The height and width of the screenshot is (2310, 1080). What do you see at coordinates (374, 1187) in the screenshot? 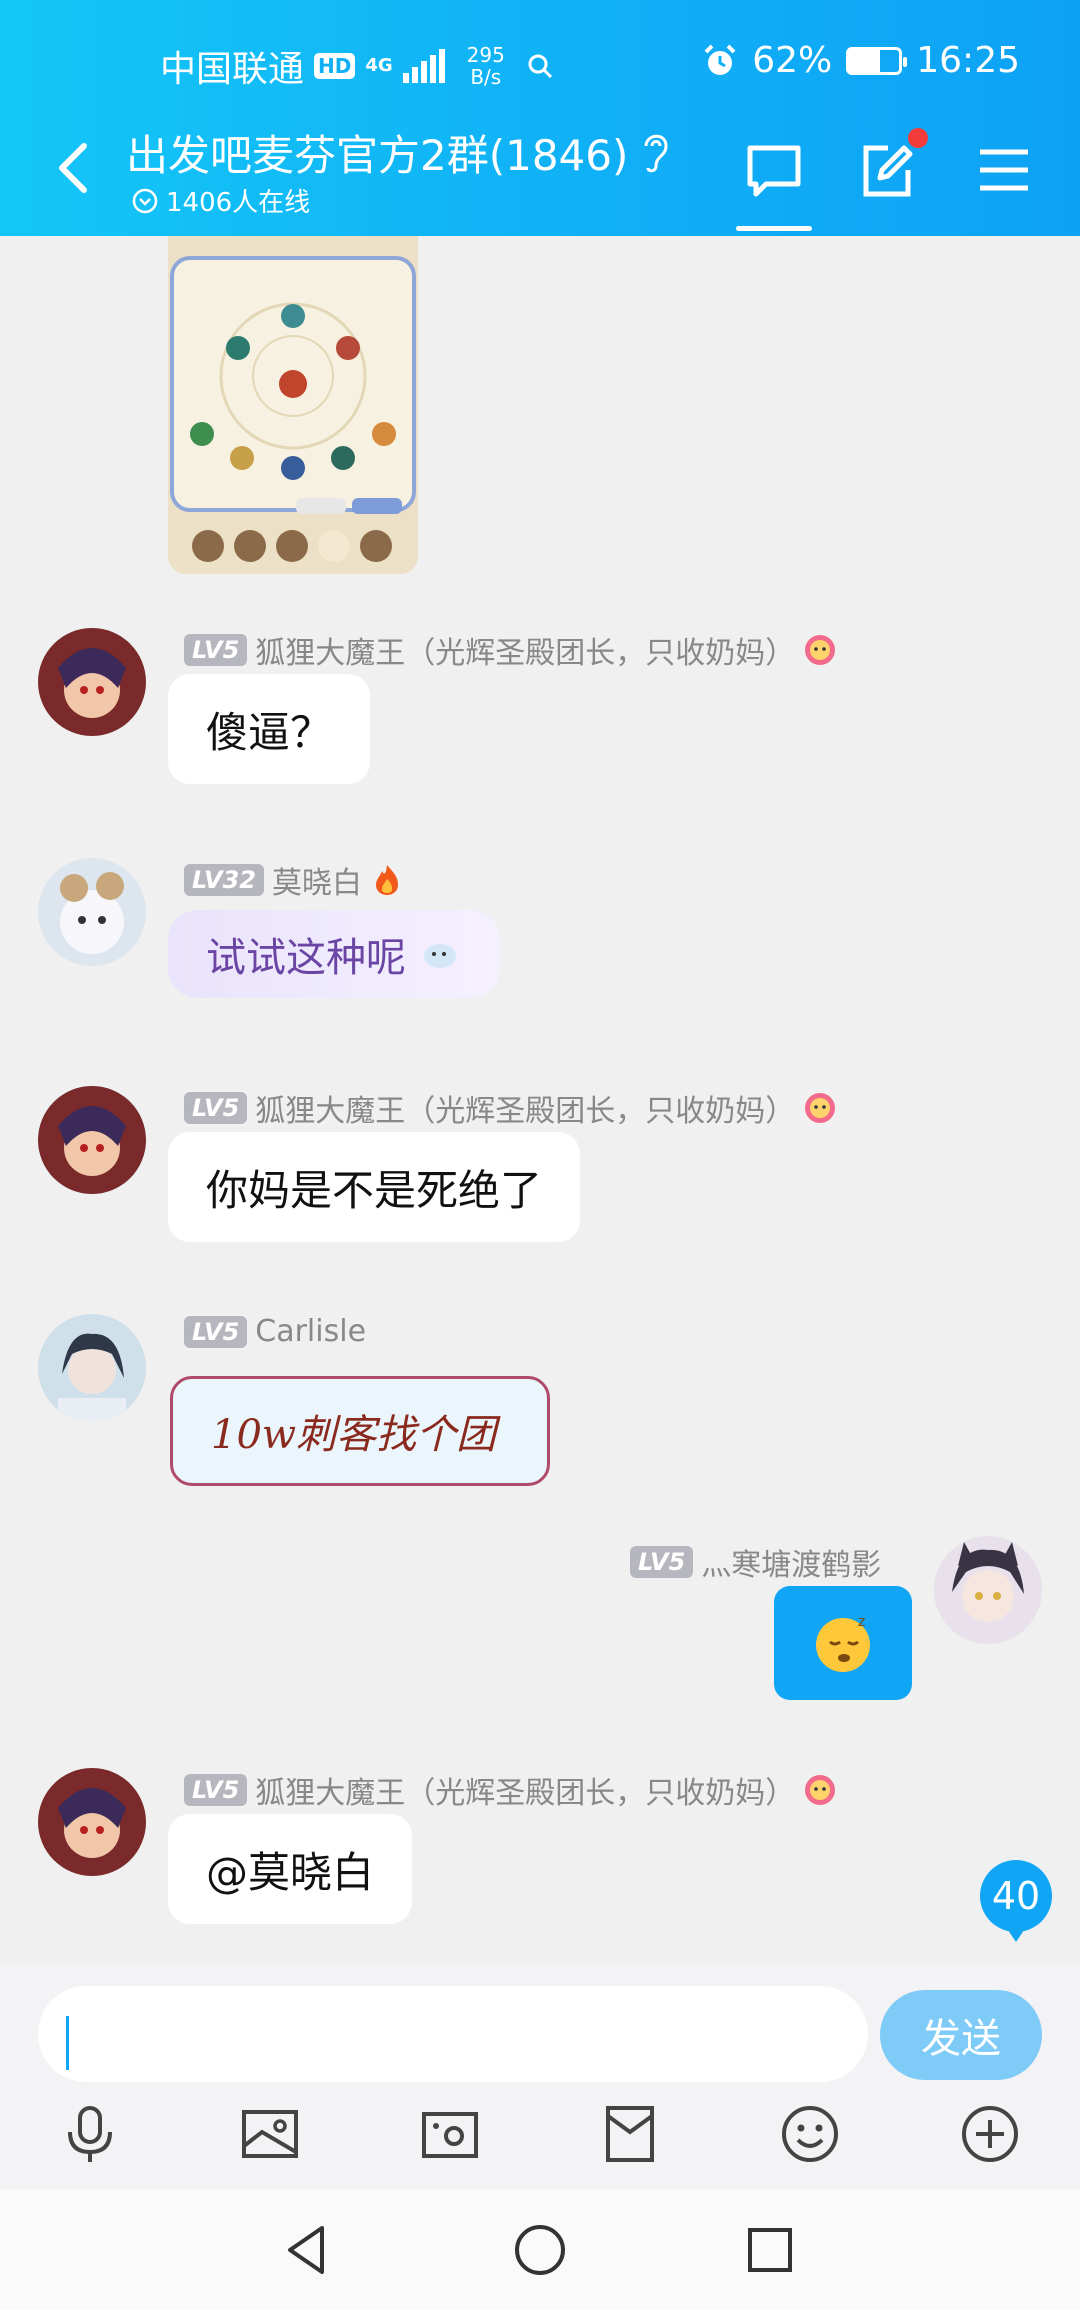
I see `message-bubble: 你妈是不是死绝了` at bounding box center [374, 1187].